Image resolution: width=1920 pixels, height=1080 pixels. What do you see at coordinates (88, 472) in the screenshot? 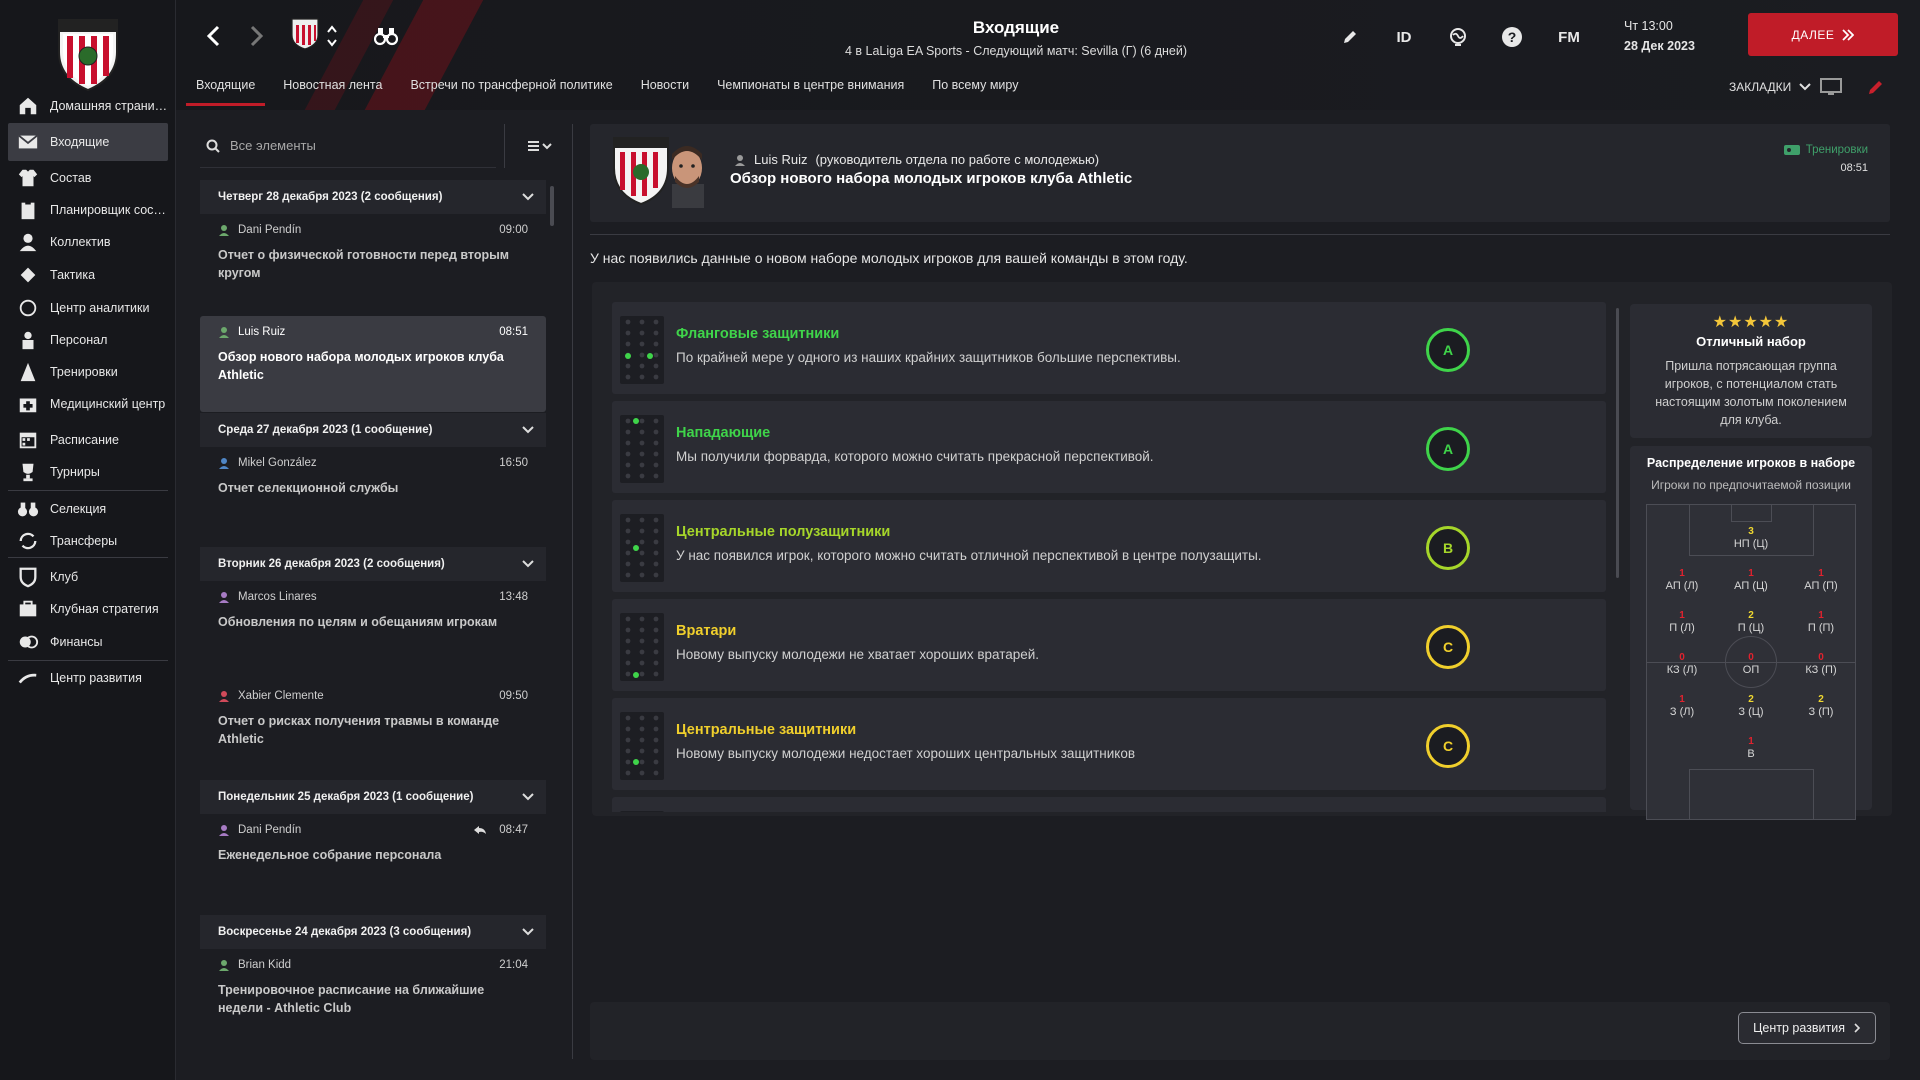
I see `sidebar-item-12: Турниры` at bounding box center [88, 472].